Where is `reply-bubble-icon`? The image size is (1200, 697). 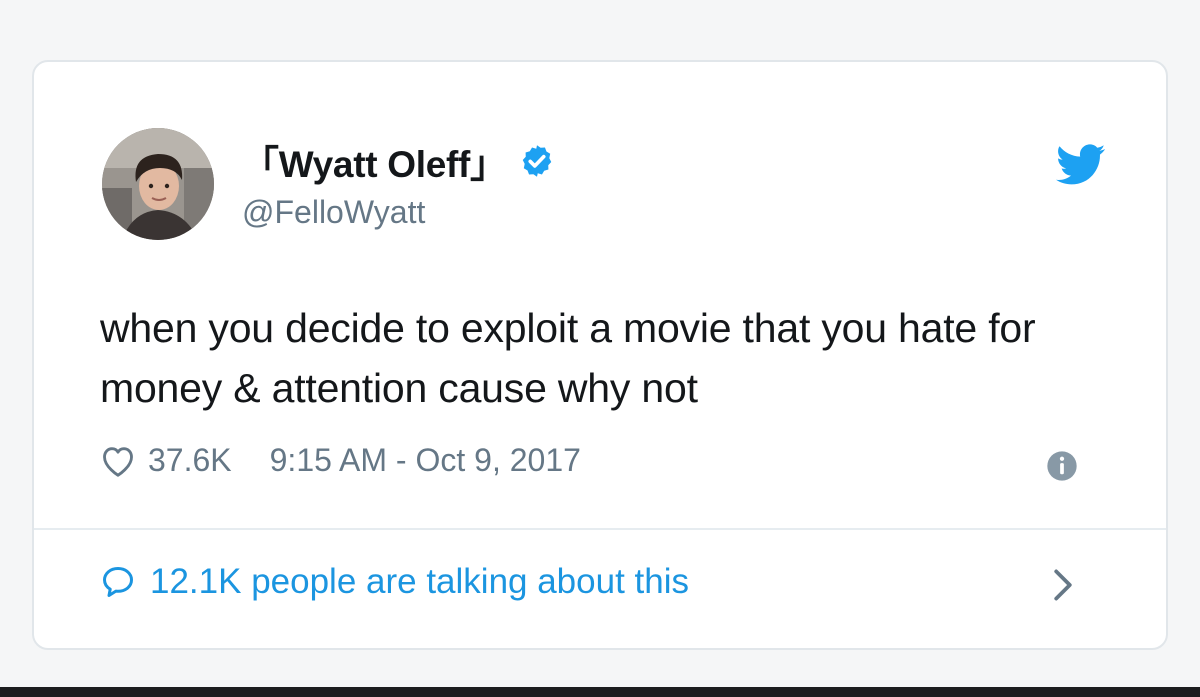 reply-bubble-icon is located at coordinates (118, 582).